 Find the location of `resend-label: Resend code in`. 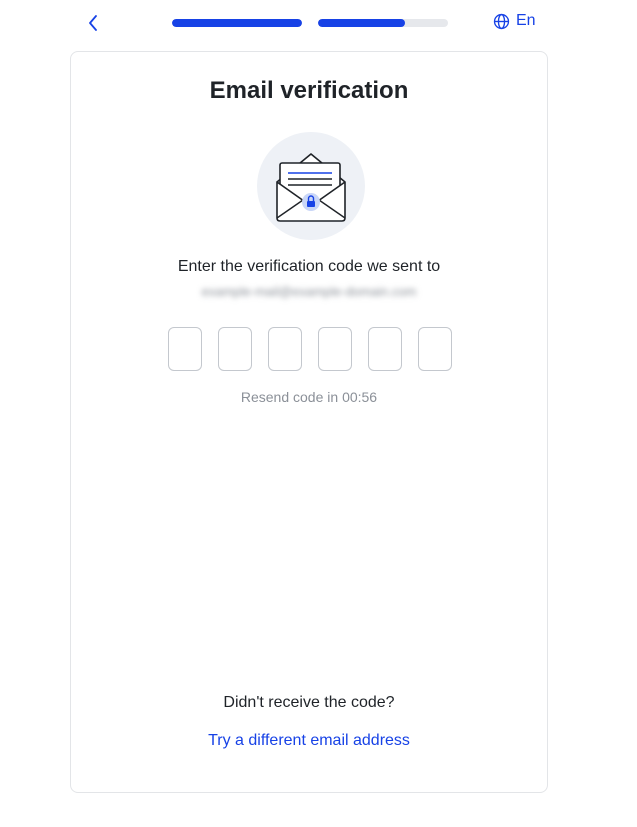

resend-label: Resend code in is located at coordinates (289, 397).